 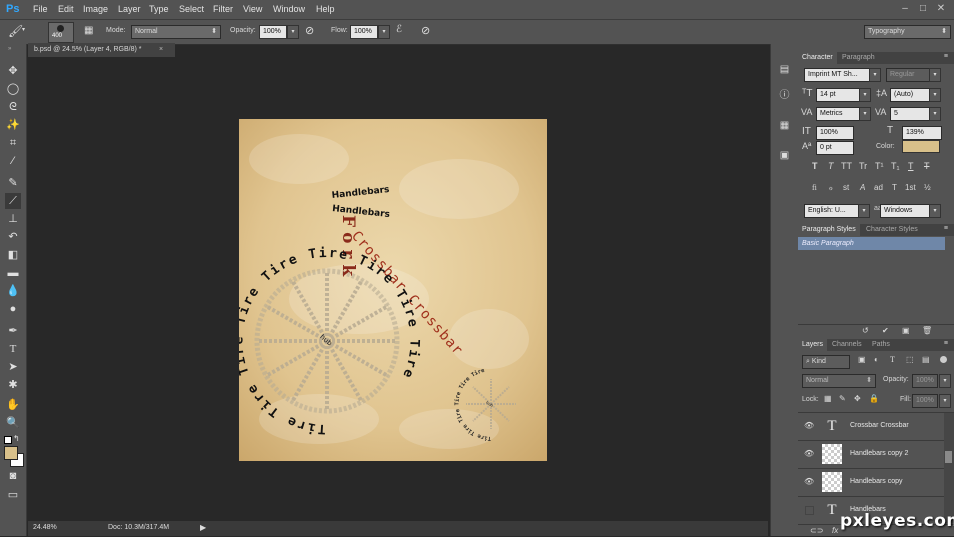 I want to click on contextual-alternates-button: ℴ, so click(x=831, y=187).